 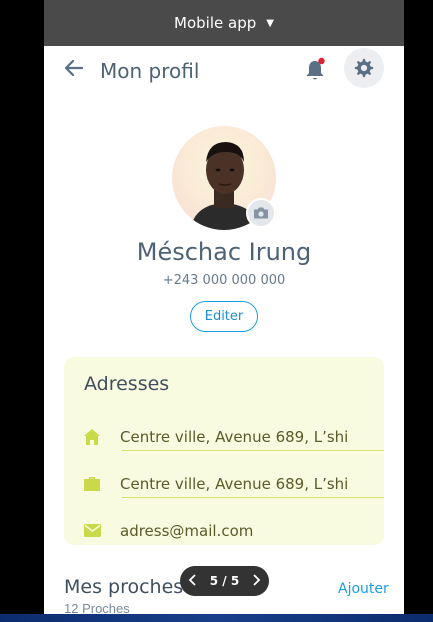 I want to click on add-relative-link: Ajouter, so click(x=363, y=589).